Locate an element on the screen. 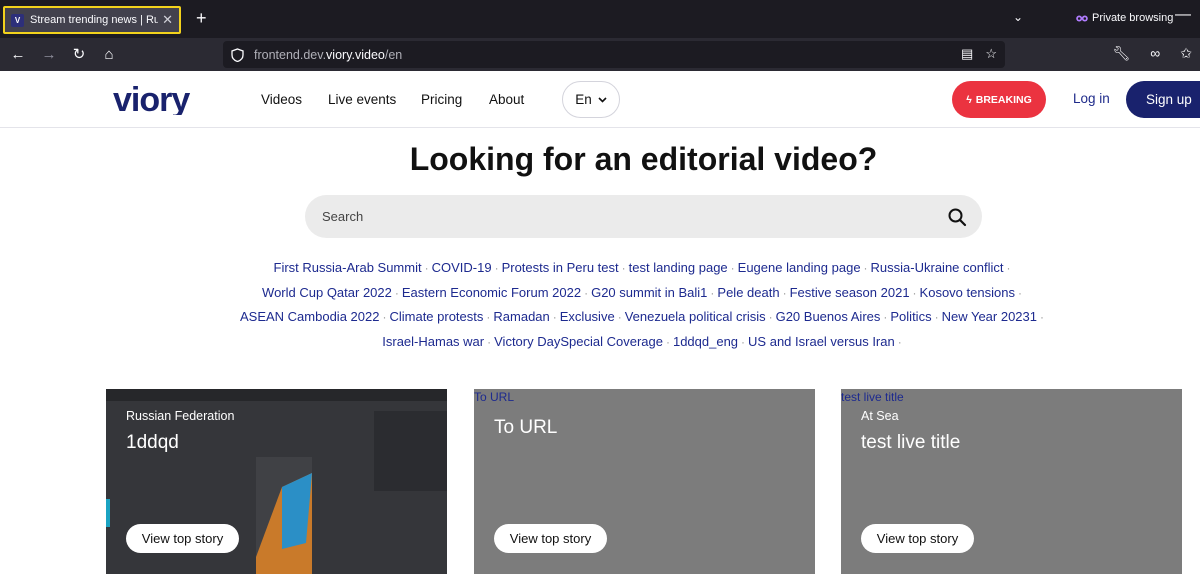  top-story-card: To URL View top story is located at coordinates (644, 481).